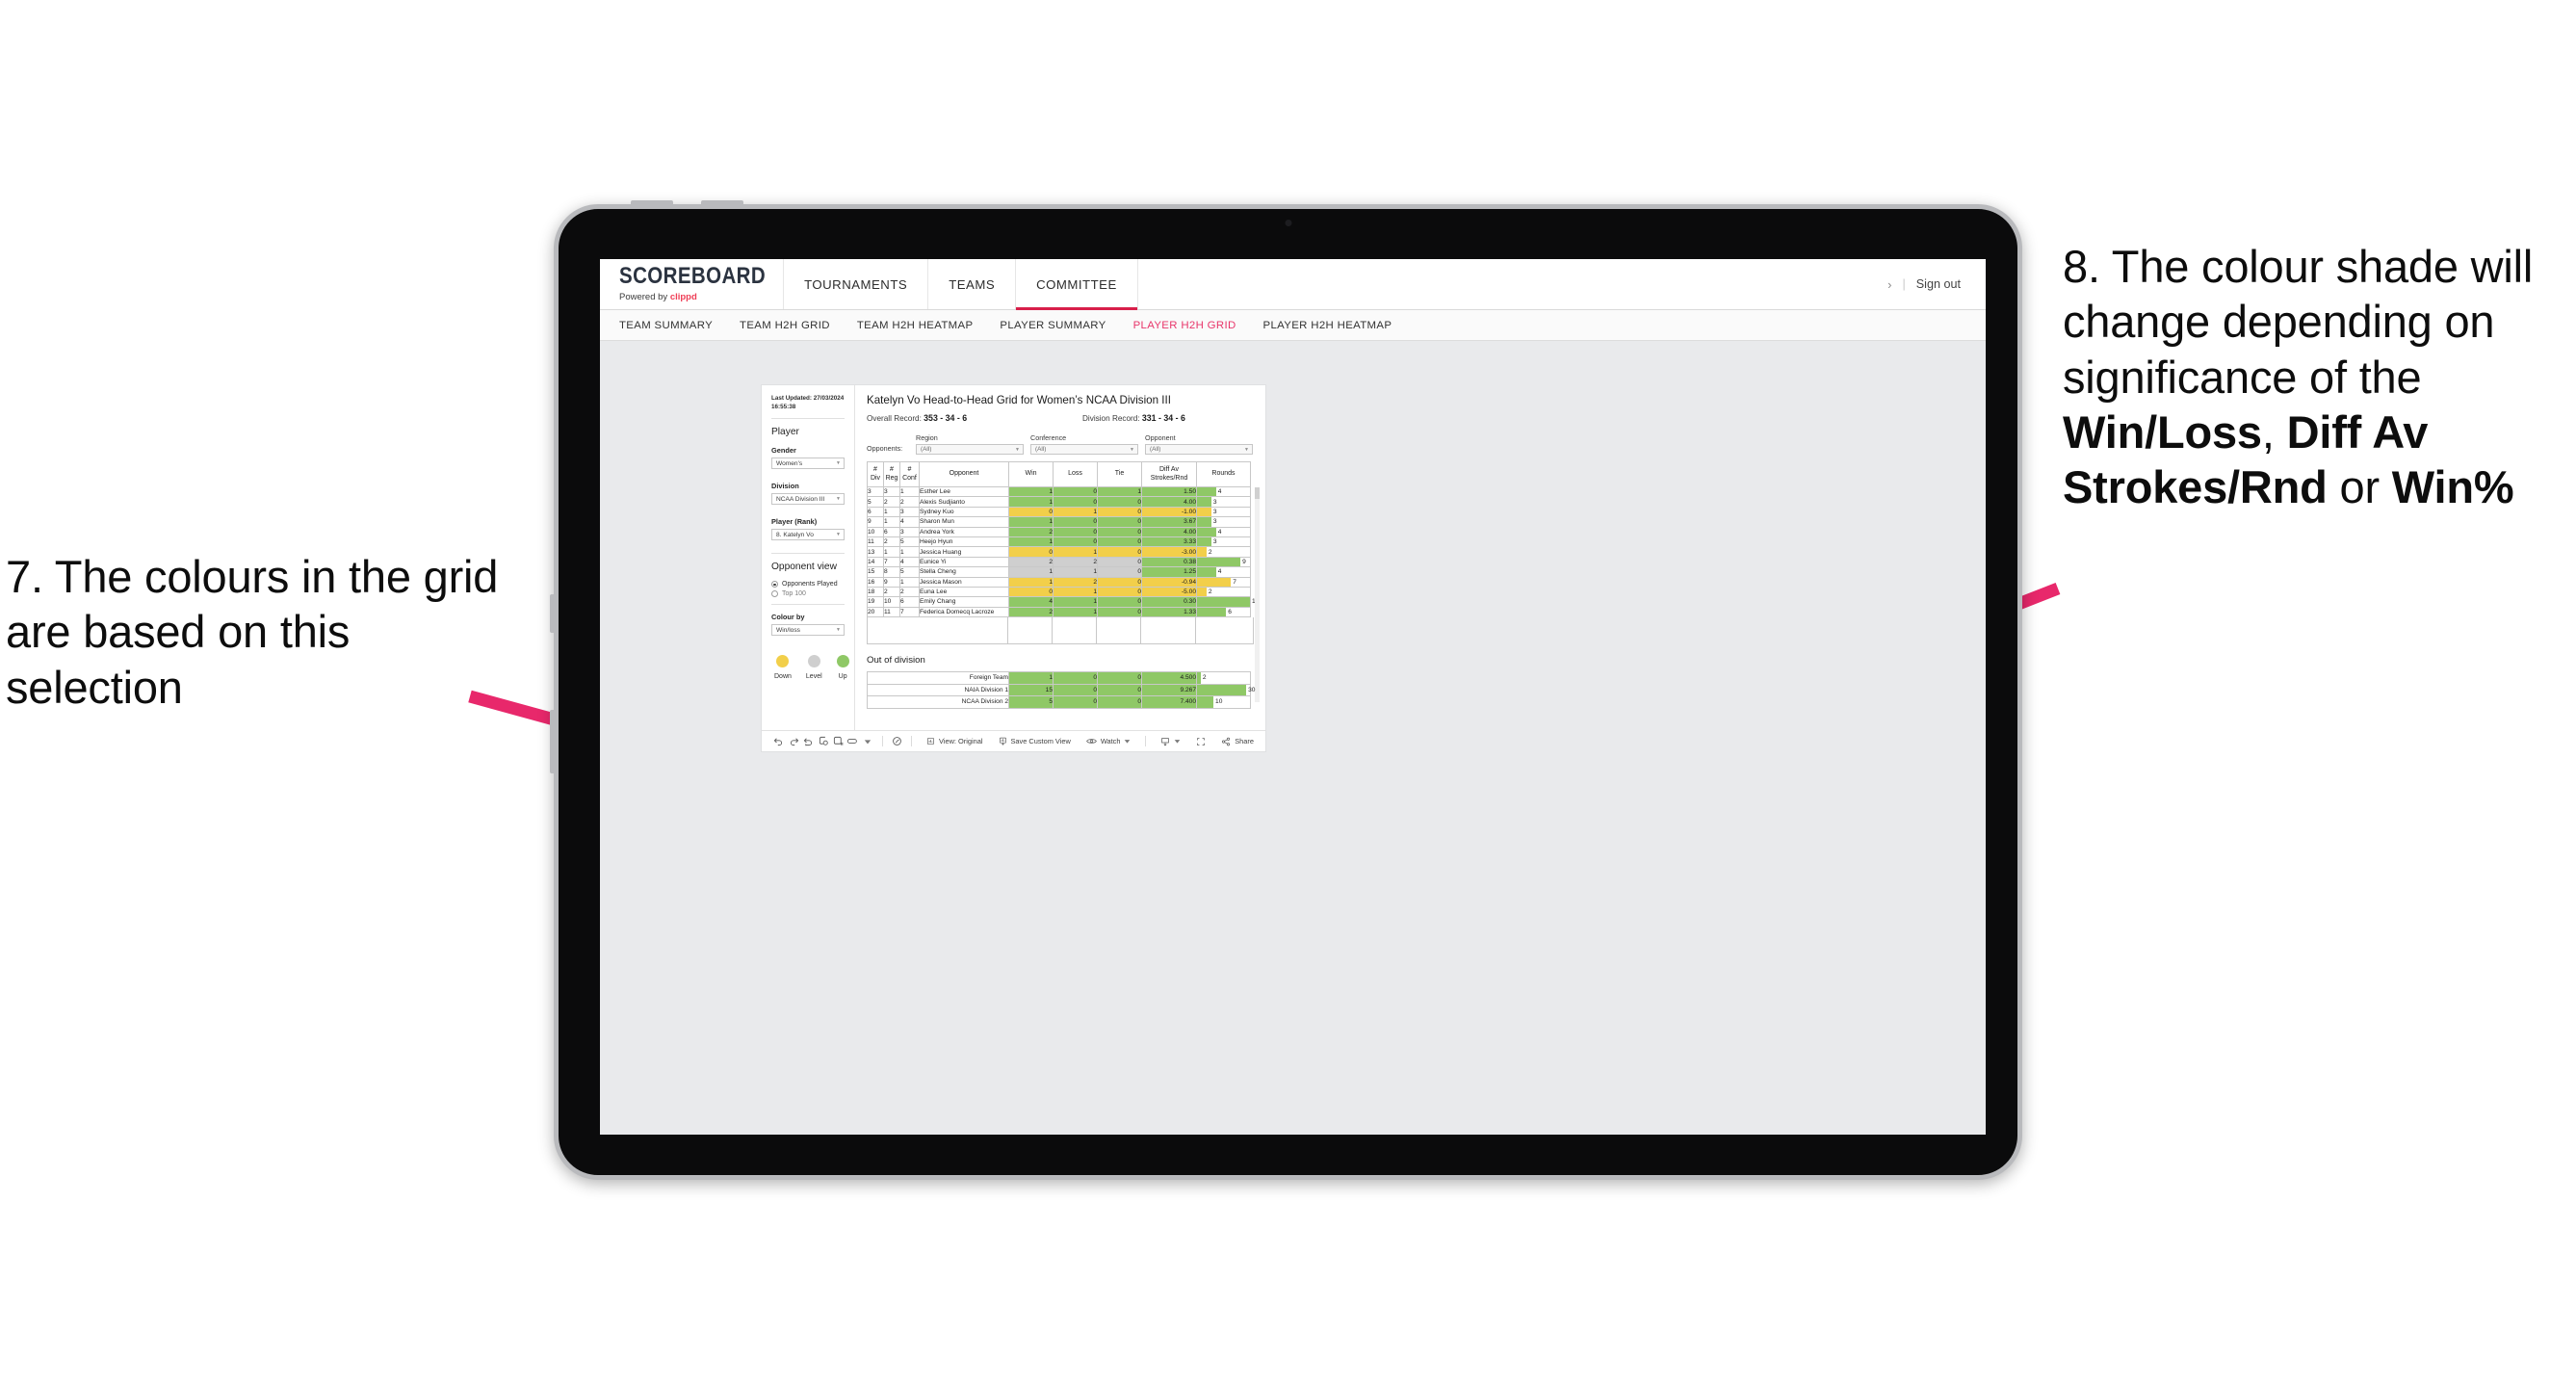 The width and height of the screenshot is (2576, 1386). Describe the element at coordinates (1077, 284) in the screenshot. I see `top-nav-committee: COMMITTEE` at that location.